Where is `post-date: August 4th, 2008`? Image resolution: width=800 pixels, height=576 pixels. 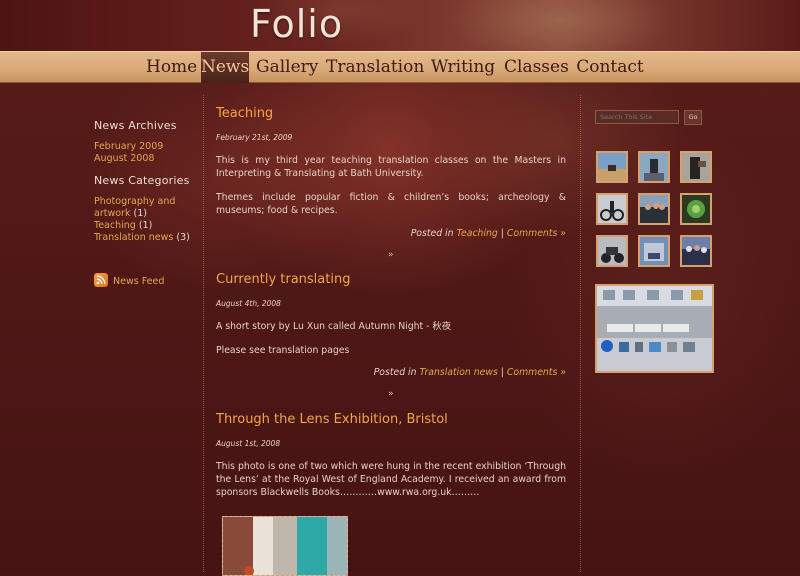
post-date: August 4th, 2008 is located at coordinates (248, 303).